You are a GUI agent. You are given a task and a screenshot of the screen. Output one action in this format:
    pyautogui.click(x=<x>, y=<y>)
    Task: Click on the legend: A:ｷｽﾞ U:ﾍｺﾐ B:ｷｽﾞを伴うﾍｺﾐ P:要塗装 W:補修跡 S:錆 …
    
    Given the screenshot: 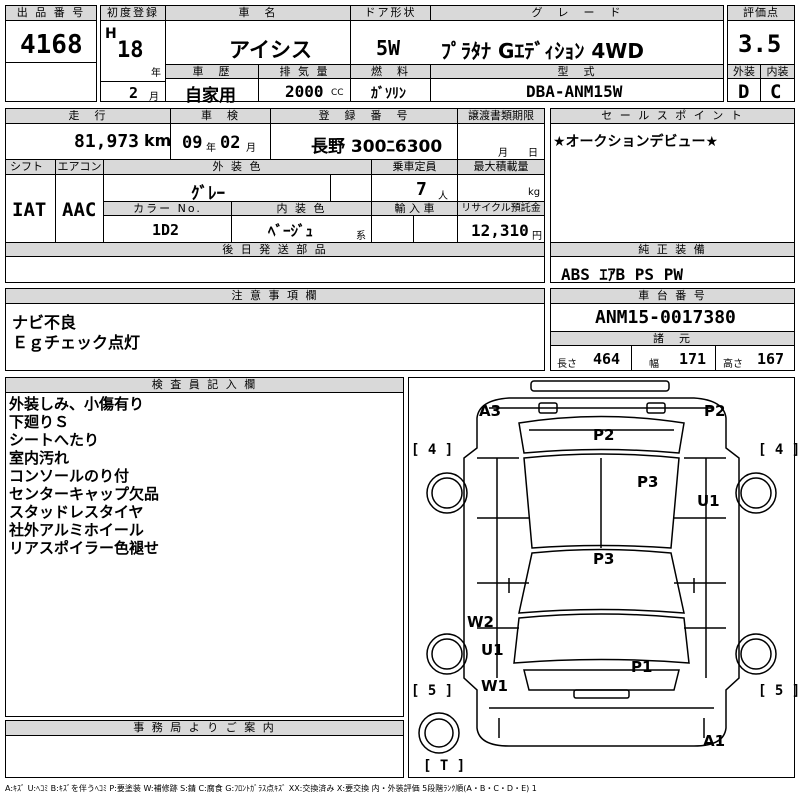 What is the action you would take?
    pyautogui.click(x=271, y=788)
    